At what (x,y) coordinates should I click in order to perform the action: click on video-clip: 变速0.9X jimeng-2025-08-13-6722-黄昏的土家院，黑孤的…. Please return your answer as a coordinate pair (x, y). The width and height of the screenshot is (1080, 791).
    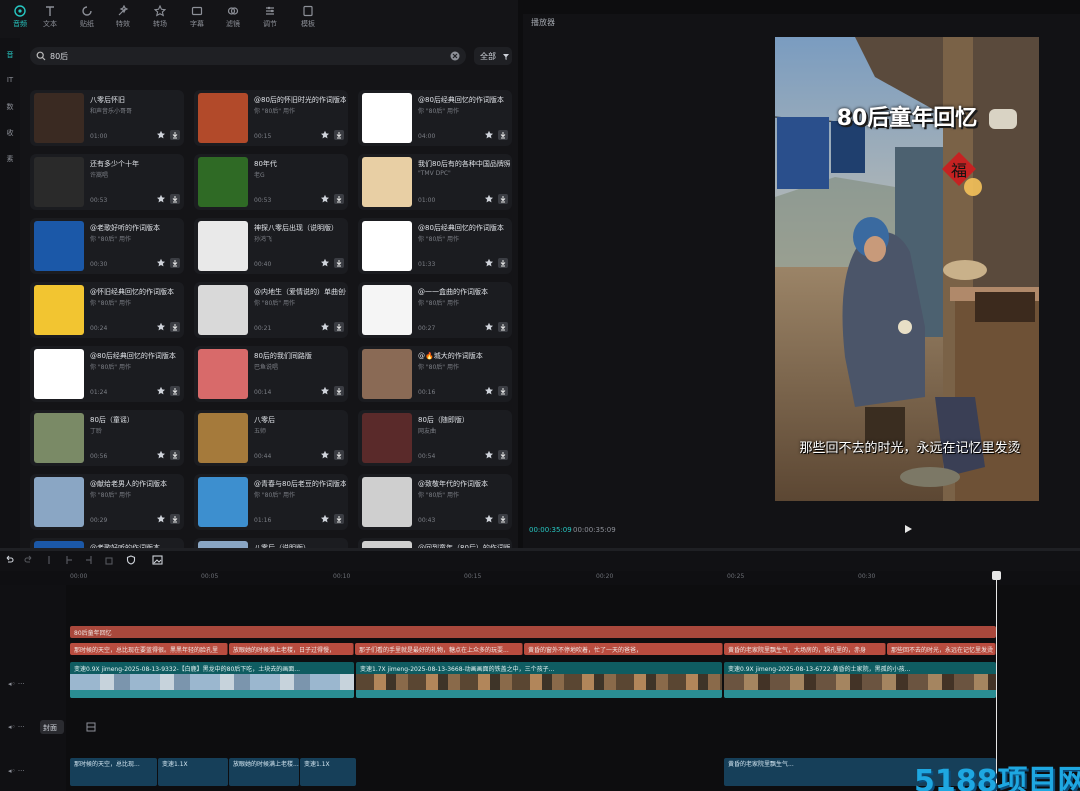
    Looking at the image, I should click on (860, 680).